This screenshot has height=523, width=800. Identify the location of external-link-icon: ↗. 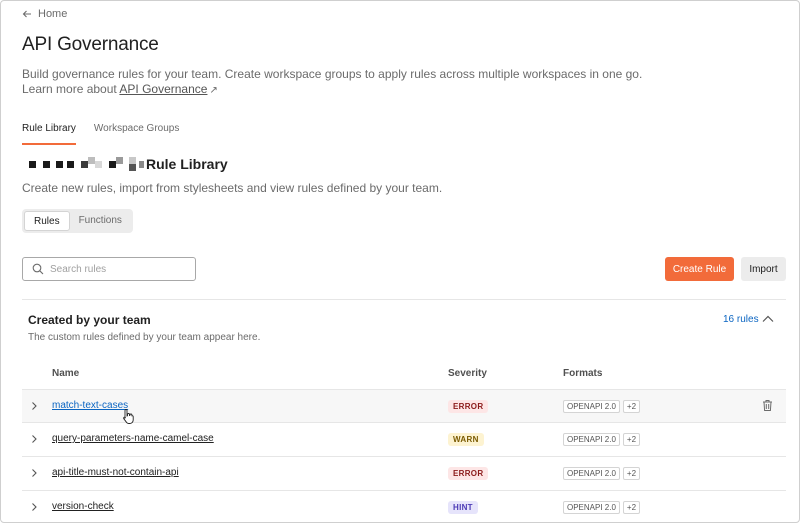
(213, 90).